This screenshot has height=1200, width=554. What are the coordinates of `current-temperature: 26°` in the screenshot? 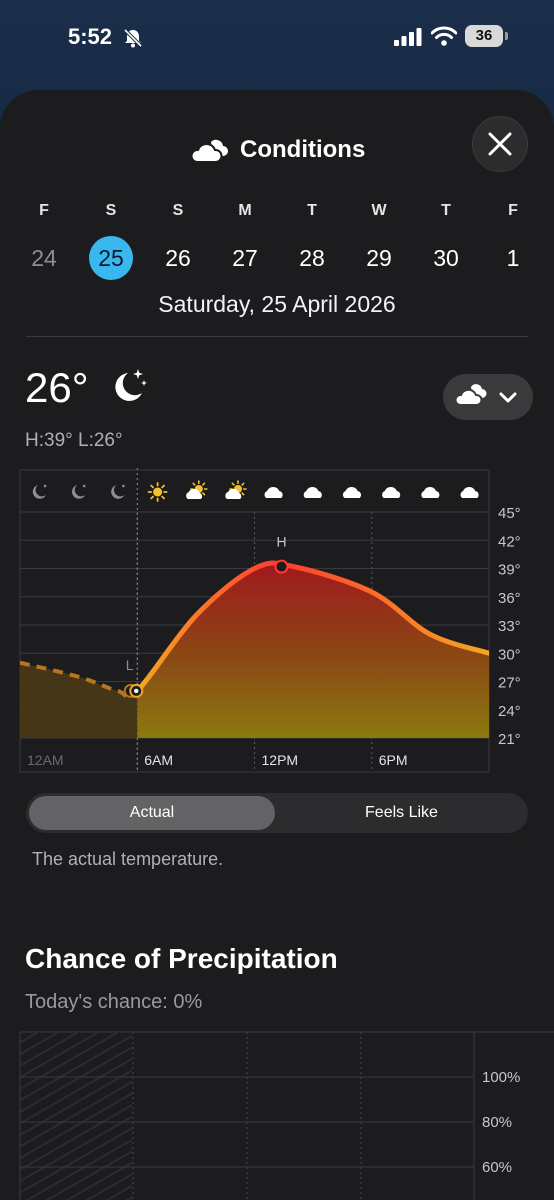 It's located at (57, 387).